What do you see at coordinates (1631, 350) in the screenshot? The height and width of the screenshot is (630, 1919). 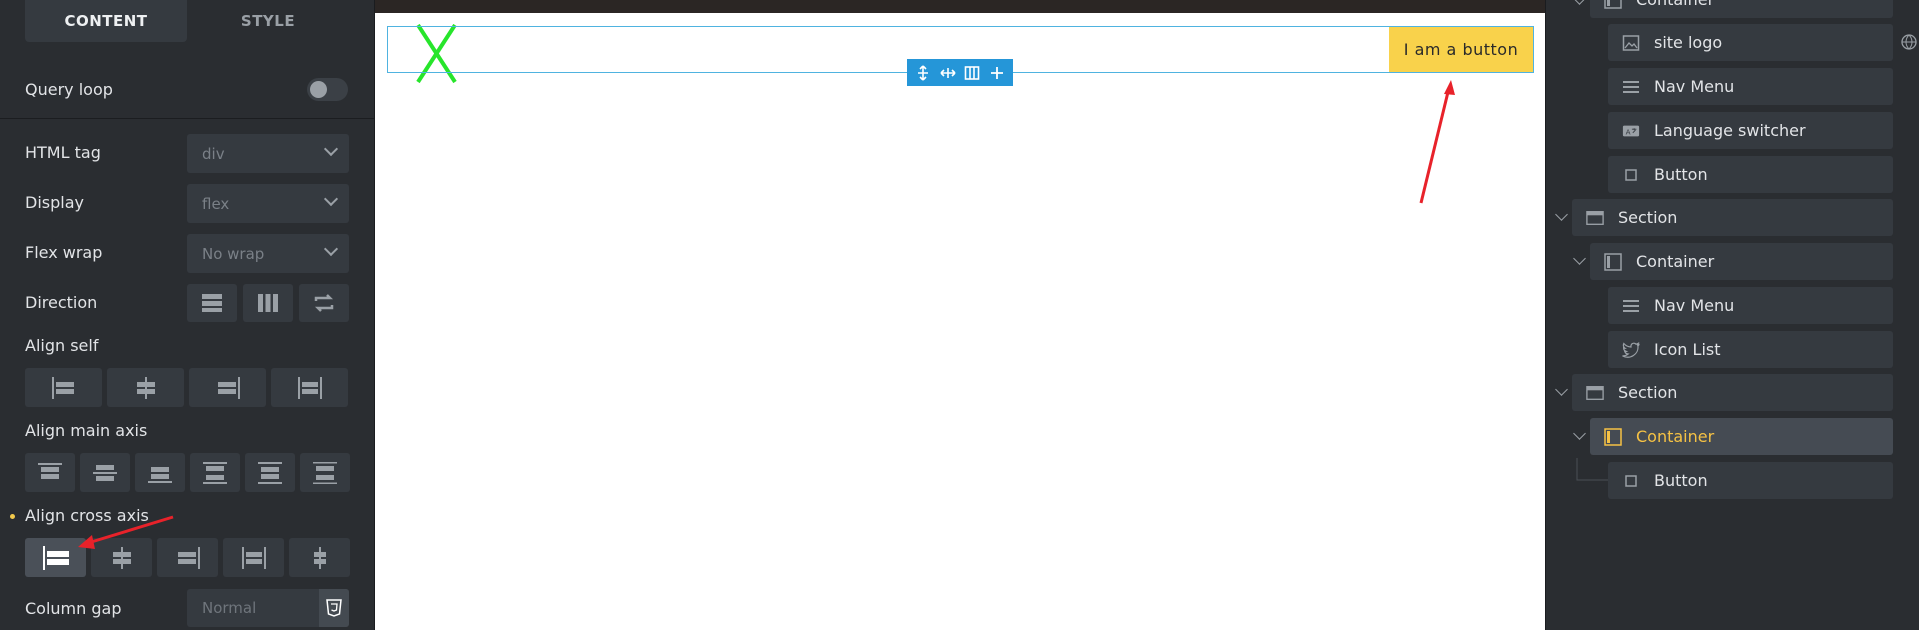 I see `twitter-icon` at bounding box center [1631, 350].